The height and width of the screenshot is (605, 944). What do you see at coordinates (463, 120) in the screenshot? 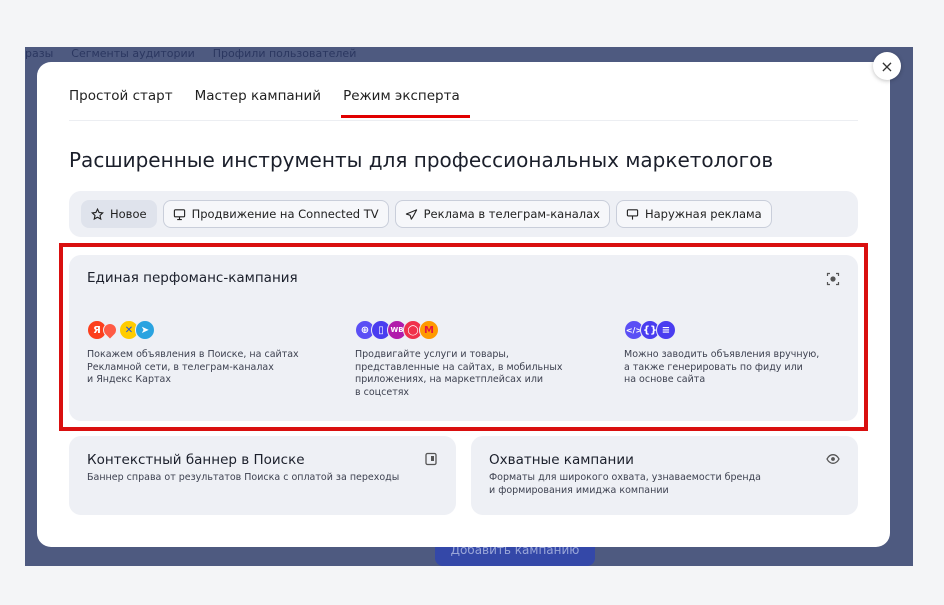
I see `tab-divider` at bounding box center [463, 120].